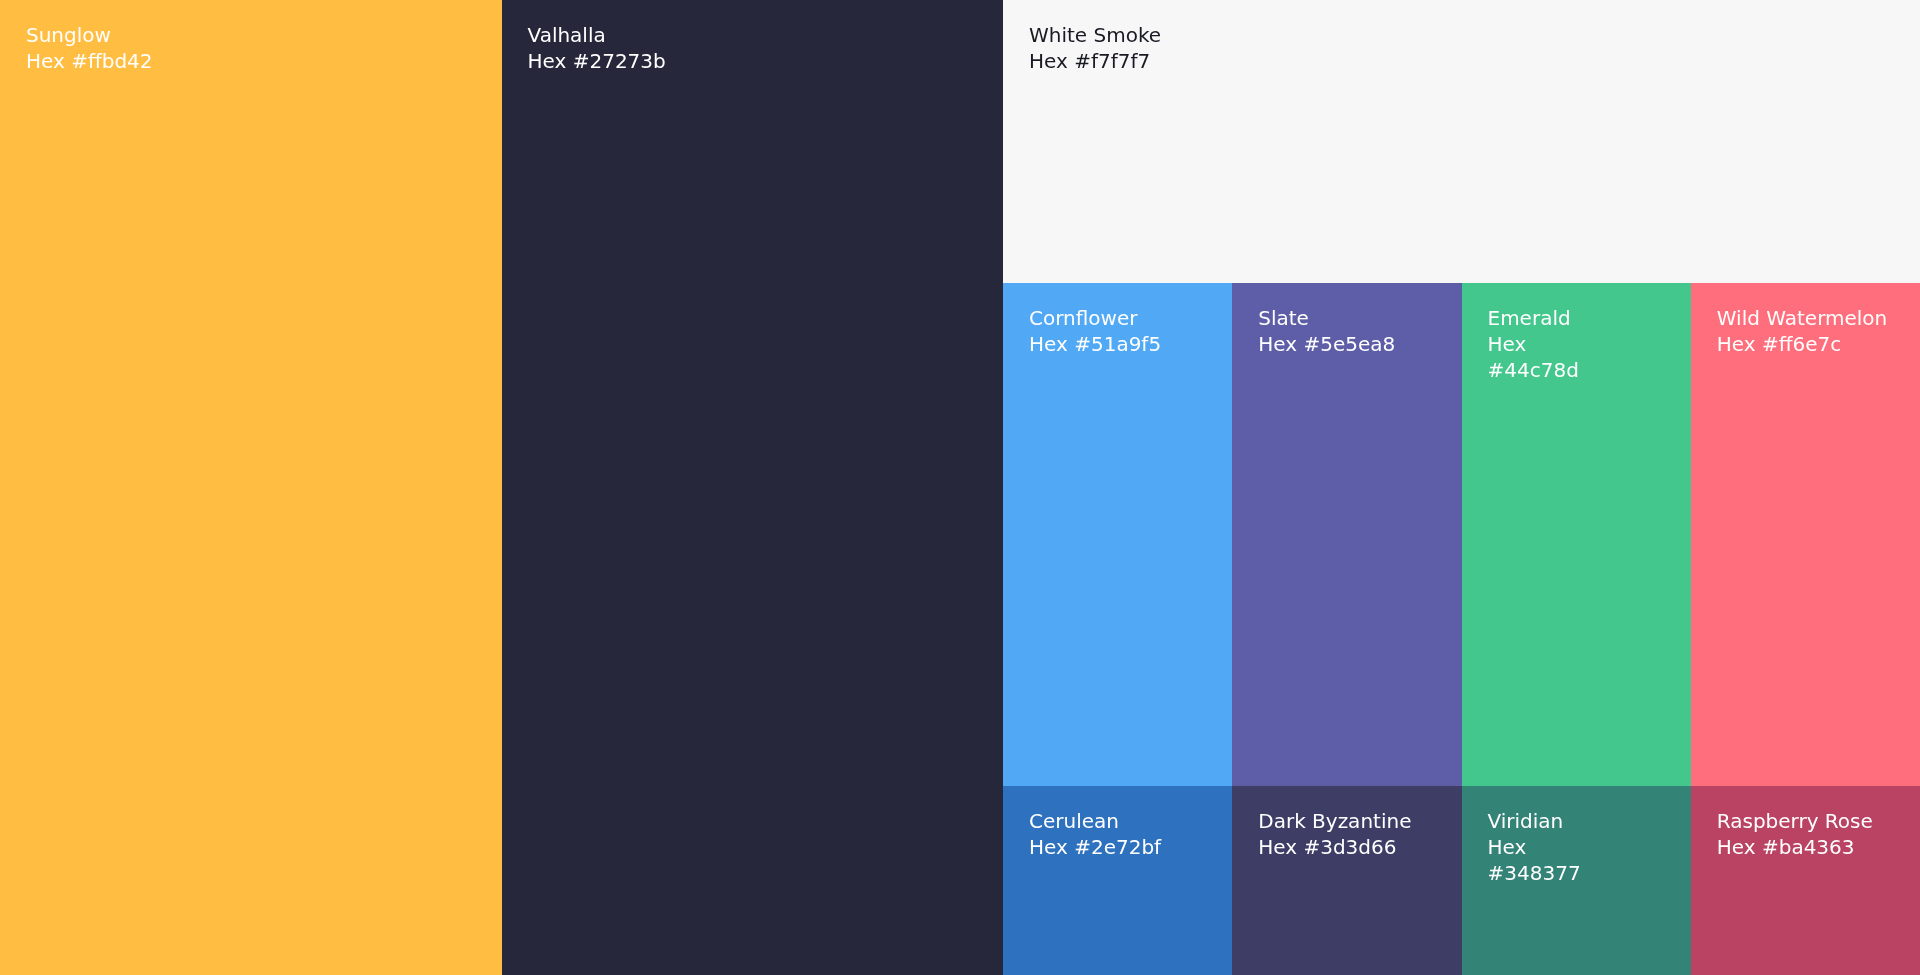  Describe the element at coordinates (1533, 357) in the screenshot. I see `hex-code: Hex #44c78d` at that location.